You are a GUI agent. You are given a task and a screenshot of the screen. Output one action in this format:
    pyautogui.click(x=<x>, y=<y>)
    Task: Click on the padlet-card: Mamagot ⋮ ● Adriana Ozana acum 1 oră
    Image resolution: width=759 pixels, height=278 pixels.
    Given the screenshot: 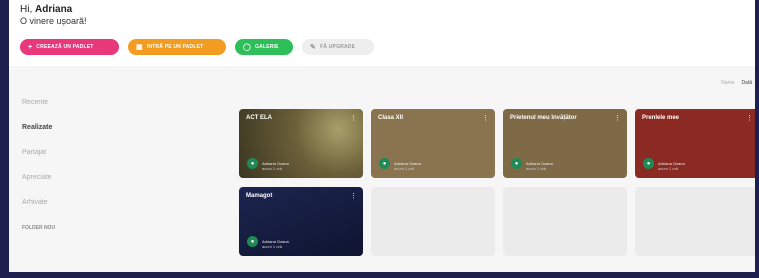 What is the action you would take?
    pyautogui.click(x=301, y=221)
    